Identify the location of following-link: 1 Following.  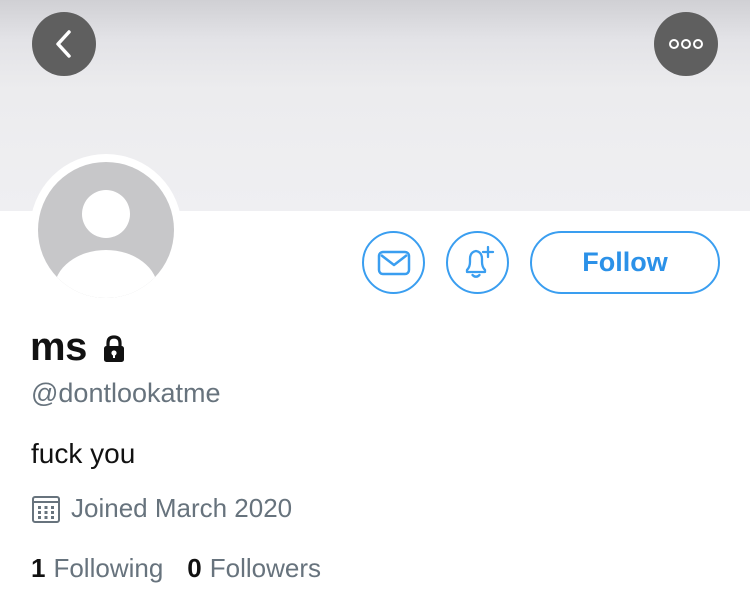
(97, 568).